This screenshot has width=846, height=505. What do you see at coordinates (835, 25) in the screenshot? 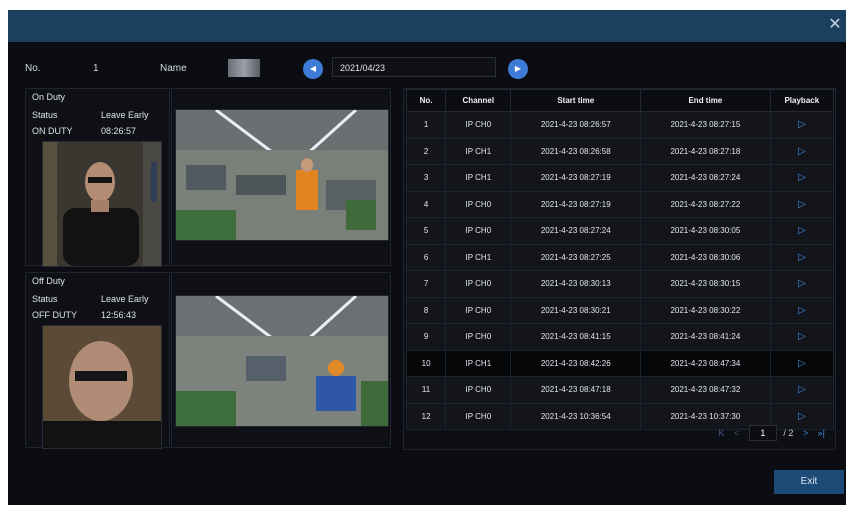
I see `close-icon: ✕` at bounding box center [835, 25].